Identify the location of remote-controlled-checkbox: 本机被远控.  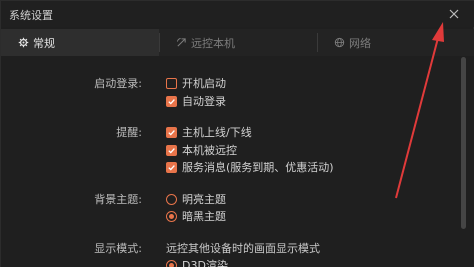
(201, 150).